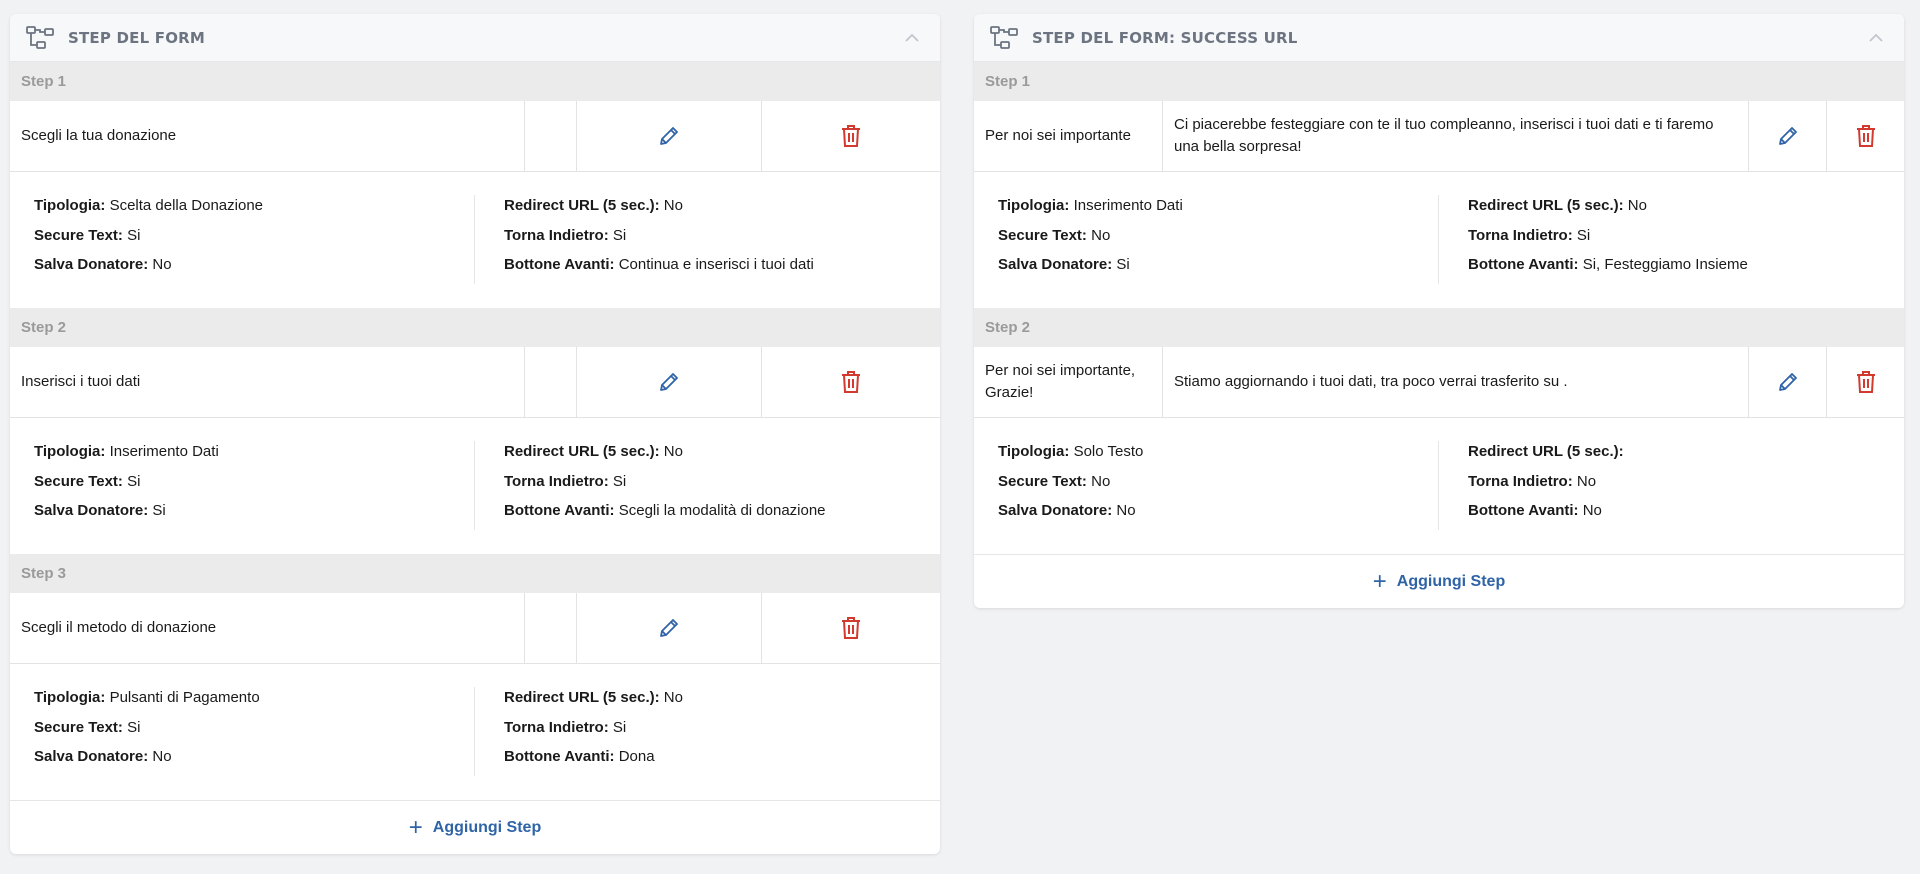  I want to click on detail-bottone-avanti: Bottone Avanti: No, so click(1535, 510).